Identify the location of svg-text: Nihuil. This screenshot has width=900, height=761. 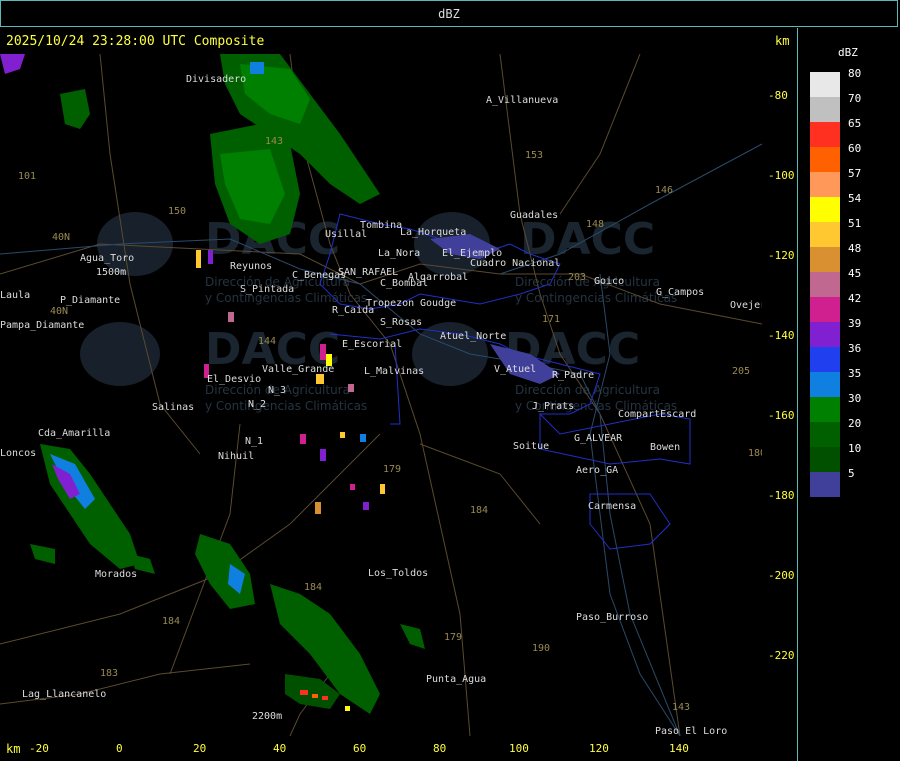
(236, 456).